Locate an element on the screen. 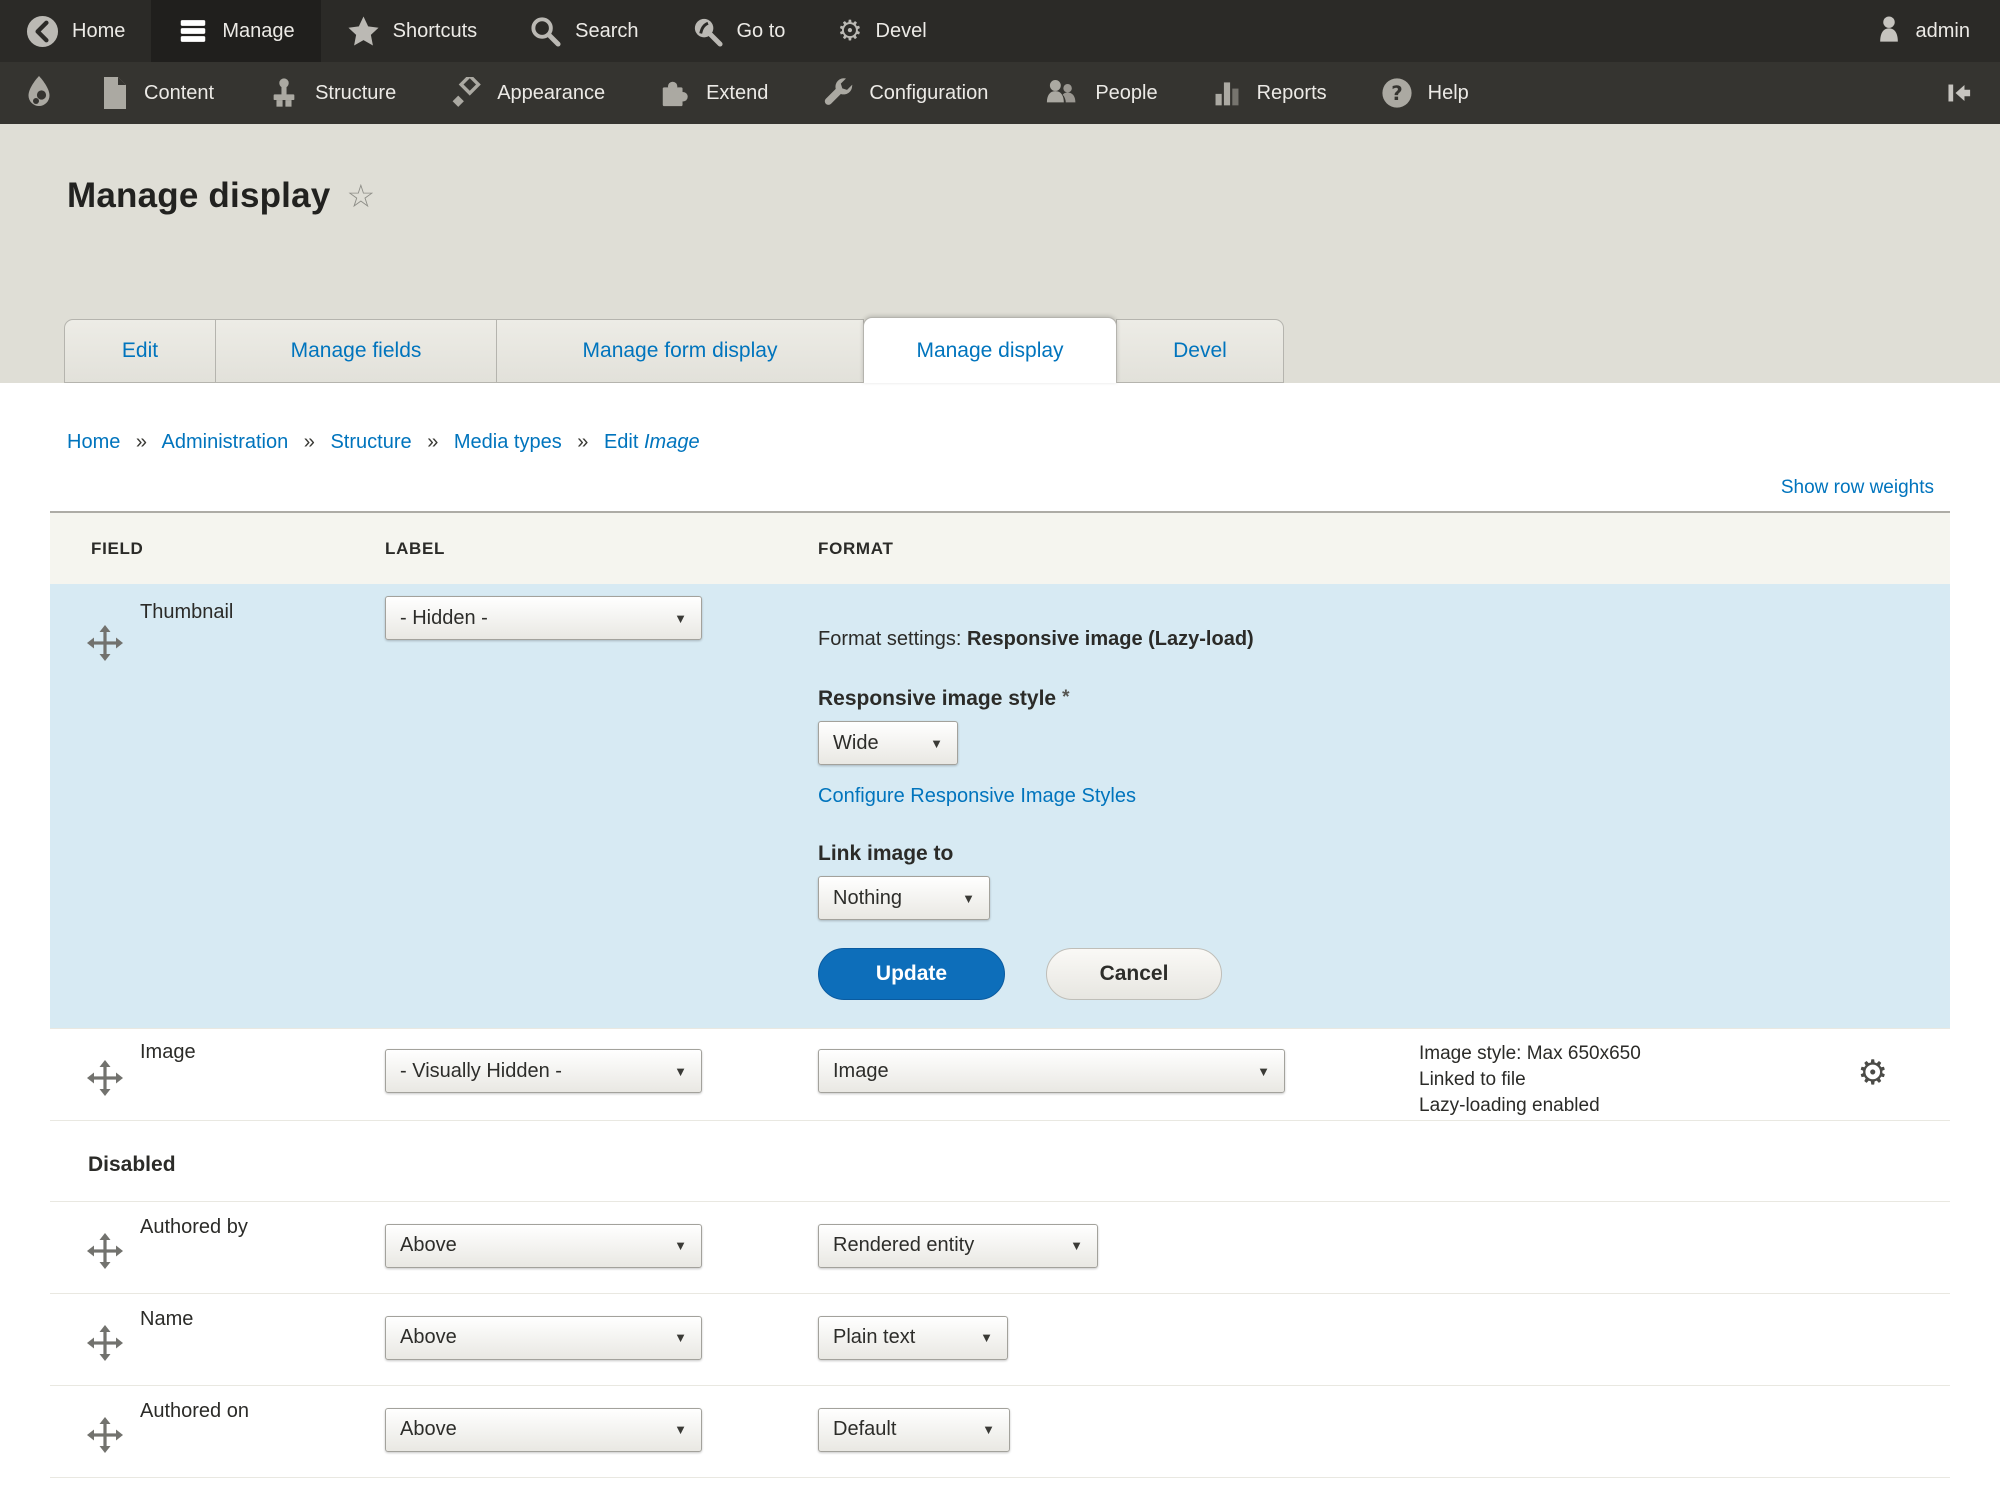  tab-devel: Devel is located at coordinates (1200, 351).